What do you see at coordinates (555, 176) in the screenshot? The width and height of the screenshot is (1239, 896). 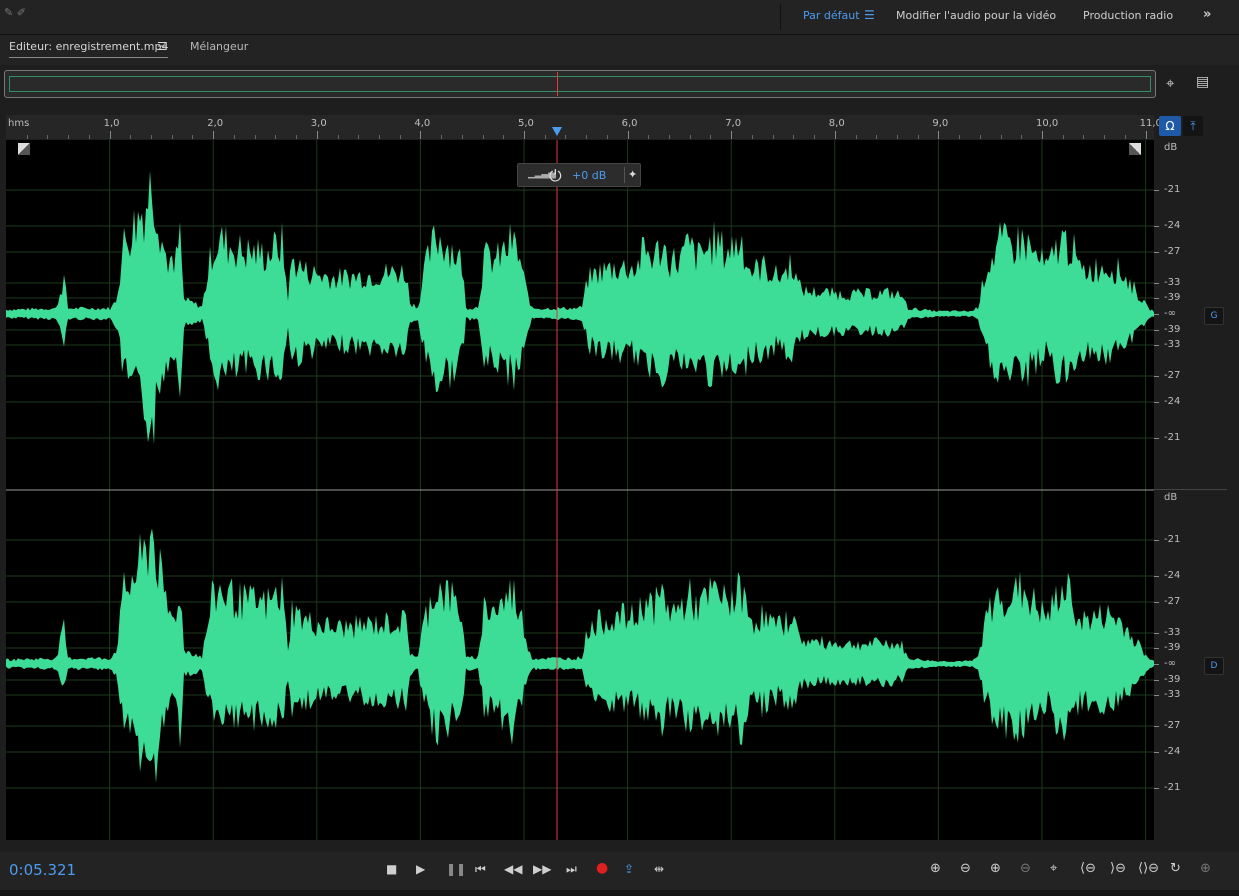 I see `knob-icon: ⏻` at bounding box center [555, 176].